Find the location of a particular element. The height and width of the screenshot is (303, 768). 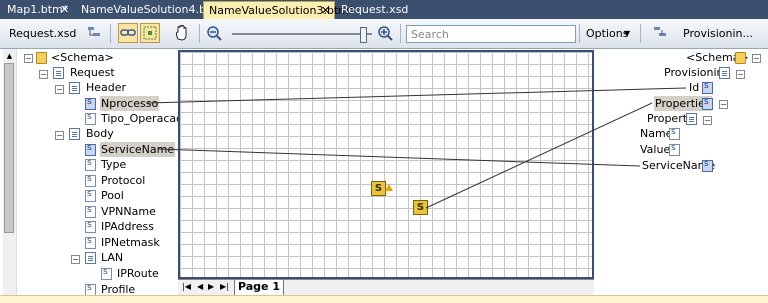

tree-node-iproute: IPRoute is located at coordinates (138, 273).